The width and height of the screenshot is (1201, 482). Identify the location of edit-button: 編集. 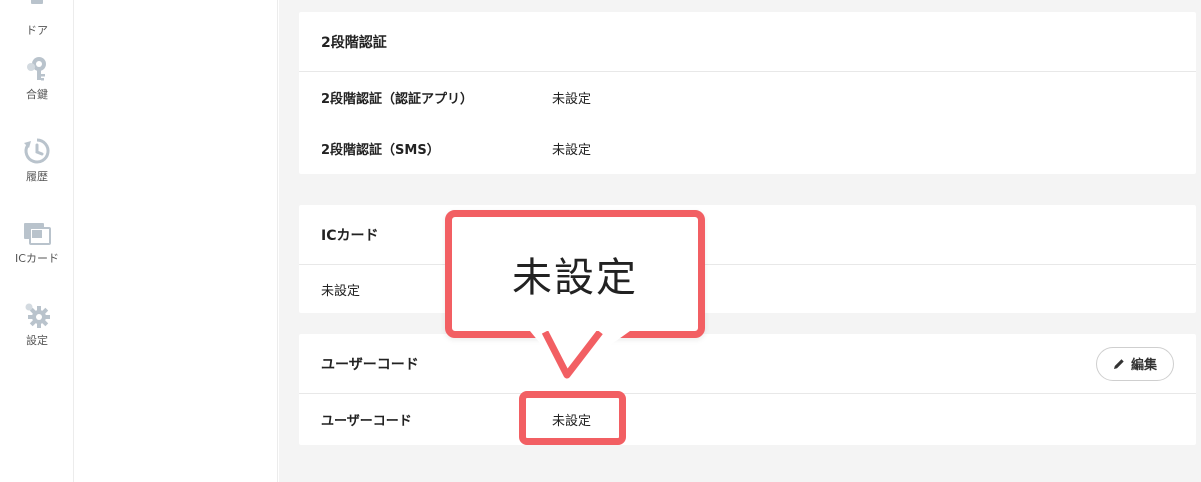
(1134, 363).